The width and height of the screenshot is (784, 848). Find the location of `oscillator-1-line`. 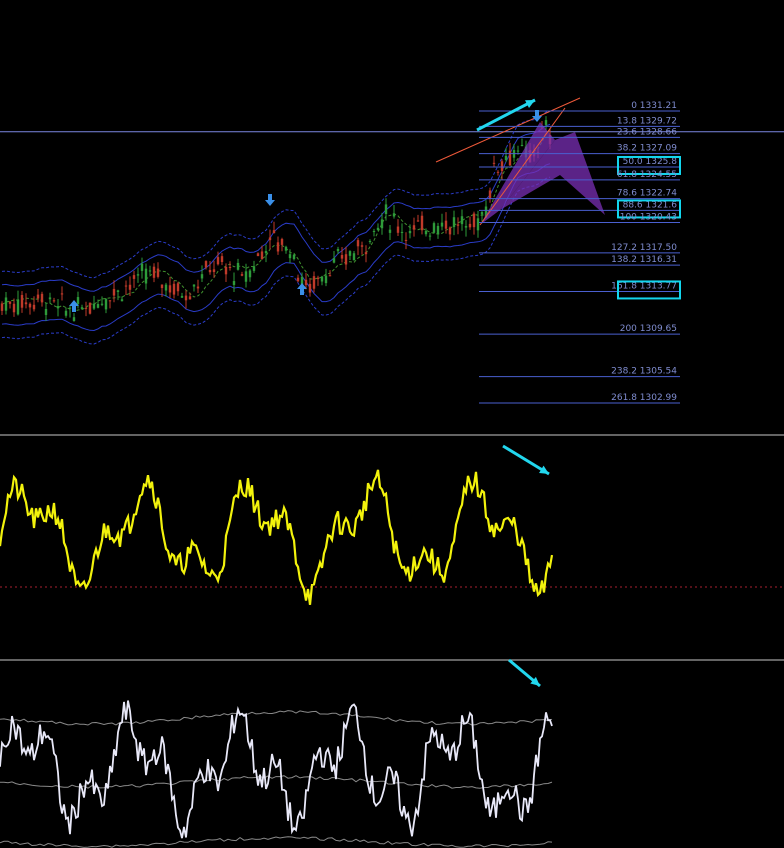

oscillator-1-line is located at coordinates (277, 537).